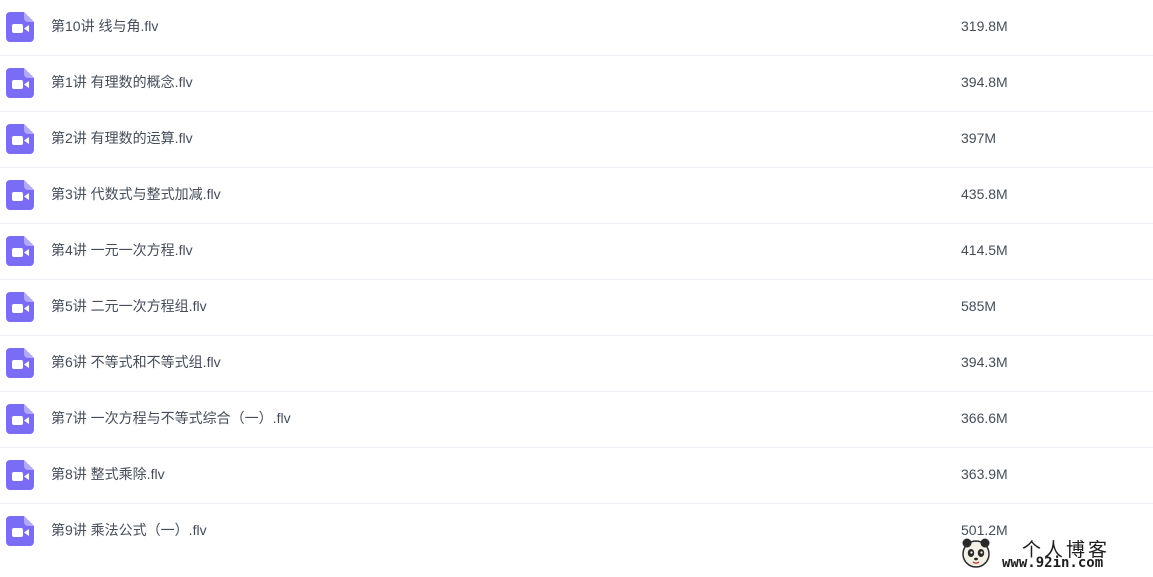 The height and width of the screenshot is (577, 1153). I want to click on file-row: 第4讲 一元一次方程.flv 414.5M, so click(576, 252).